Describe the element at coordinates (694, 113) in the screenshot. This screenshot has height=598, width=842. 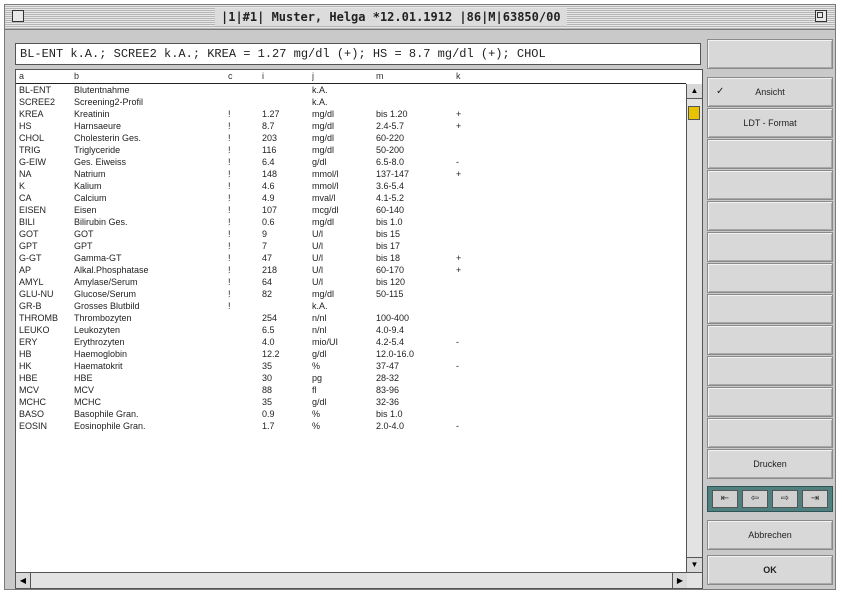
I see `scroll-thumb` at that location.